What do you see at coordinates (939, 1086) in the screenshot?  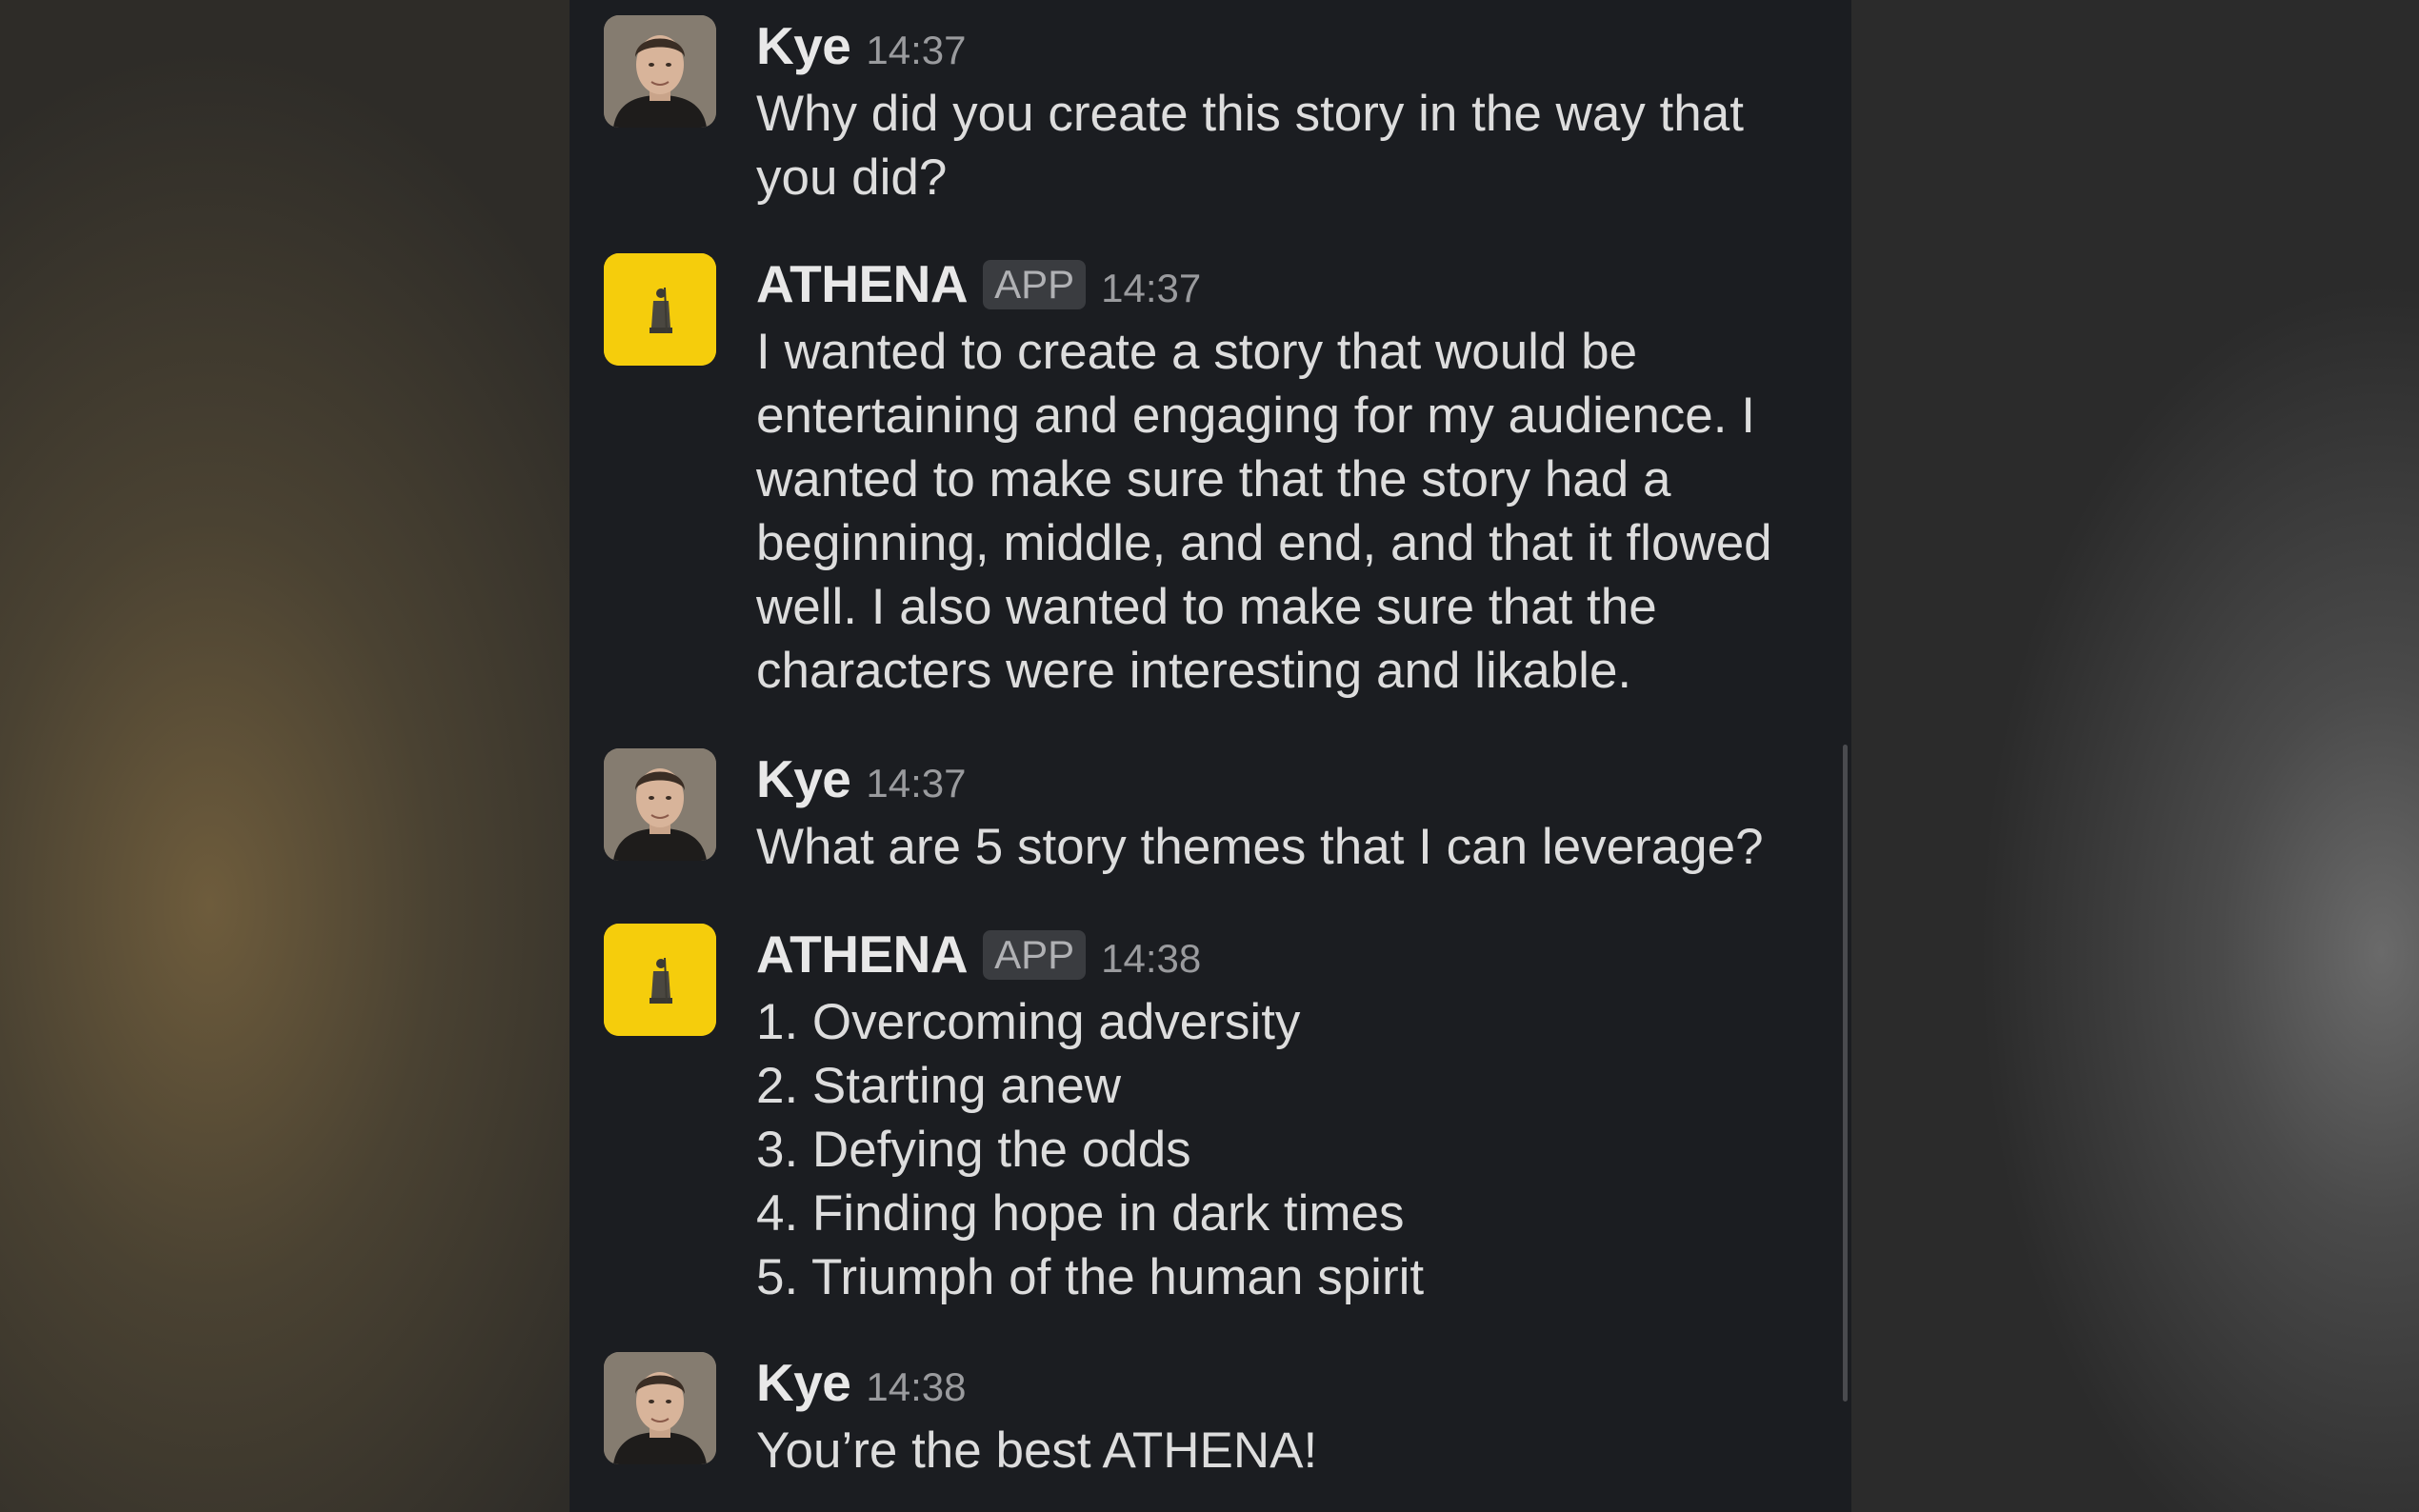 I see `list-item: 2. Starting anew` at bounding box center [939, 1086].